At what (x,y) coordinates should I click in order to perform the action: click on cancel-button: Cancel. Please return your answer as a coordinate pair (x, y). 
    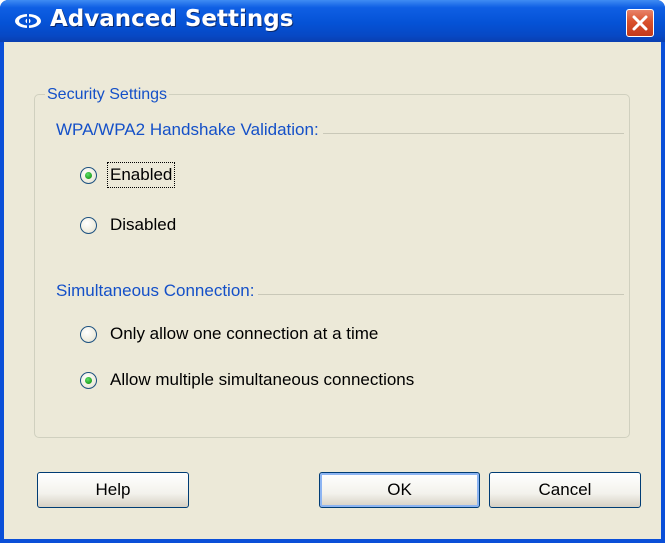
    Looking at the image, I should click on (565, 490).